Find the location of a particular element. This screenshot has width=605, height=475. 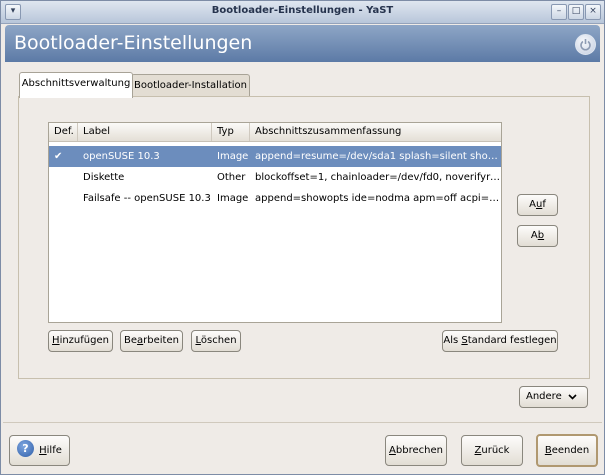

page-title: Bootloader-Einstellungen is located at coordinates (133, 43).